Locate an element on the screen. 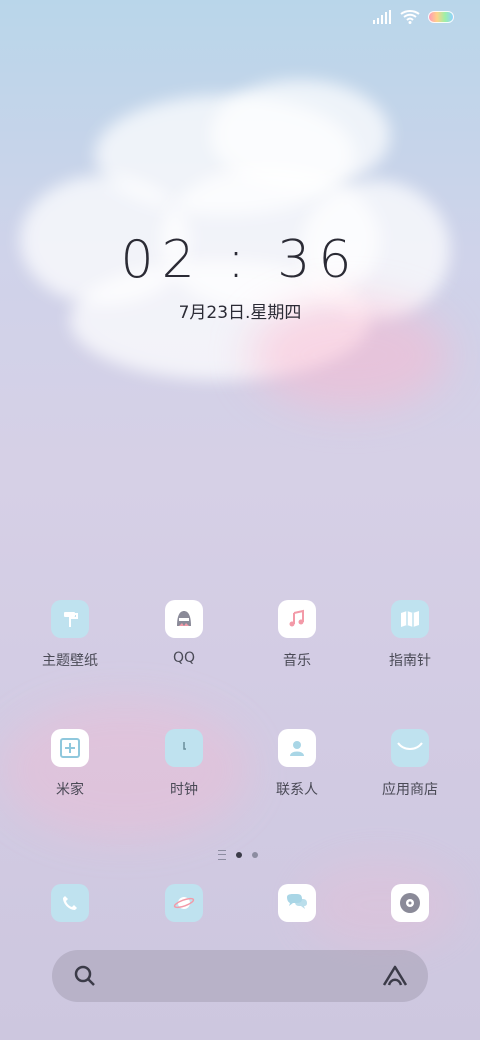 The height and width of the screenshot is (1040, 480). clock-icon is located at coordinates (184, 748).